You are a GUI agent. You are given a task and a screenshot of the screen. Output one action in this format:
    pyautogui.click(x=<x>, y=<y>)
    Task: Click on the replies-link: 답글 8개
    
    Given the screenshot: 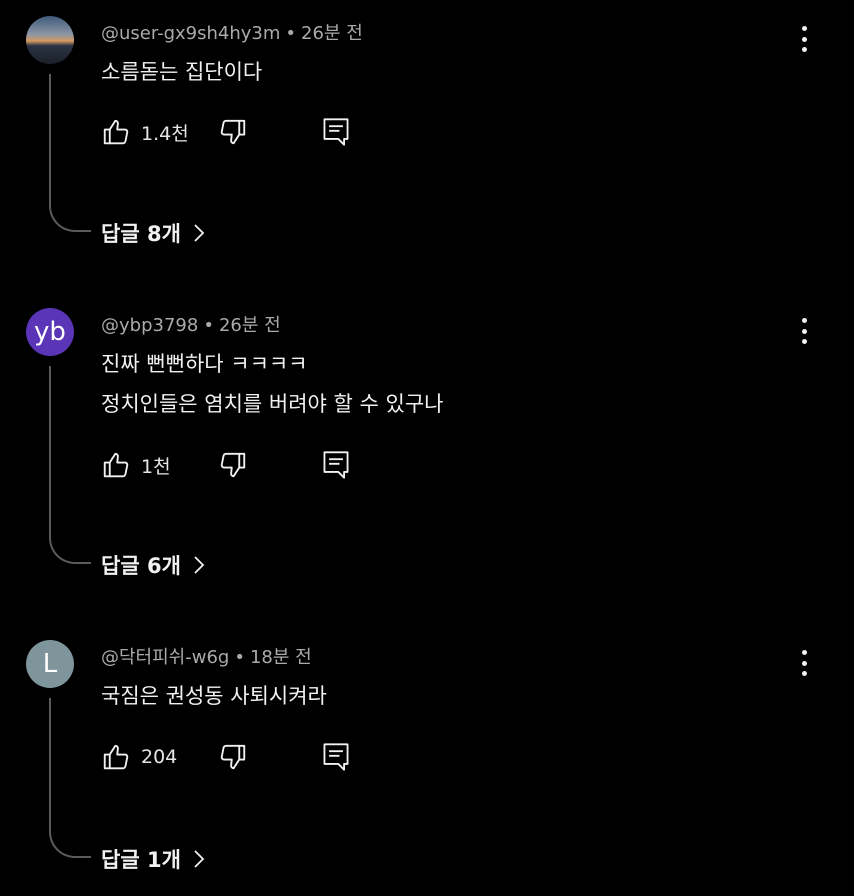 What is the action you would take?
    pyautogui.click(x=153, y=233)
    